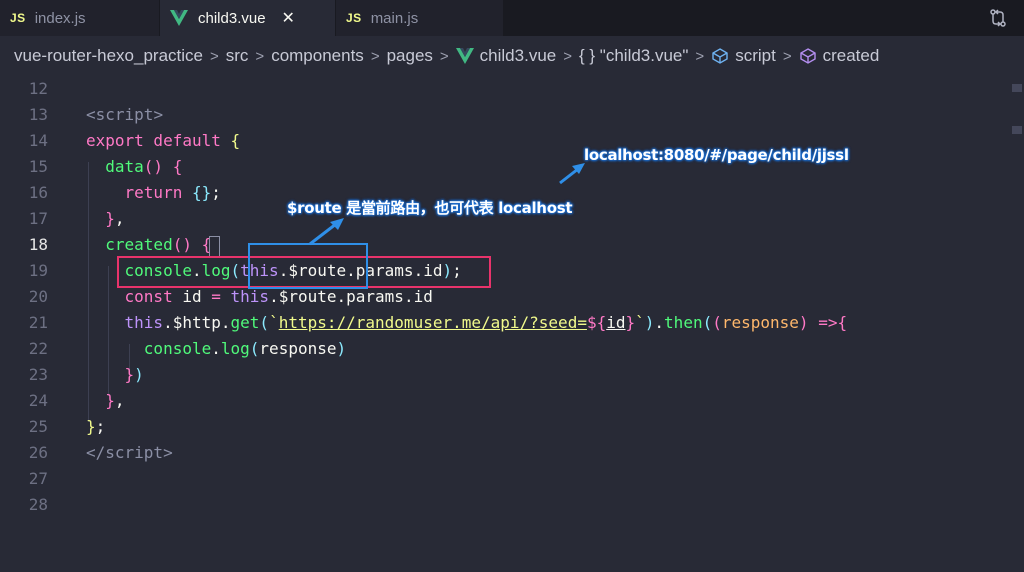  Describe the element at coordinates (500, 427) in the screenshot. I see `code-line: 25};` at that location.